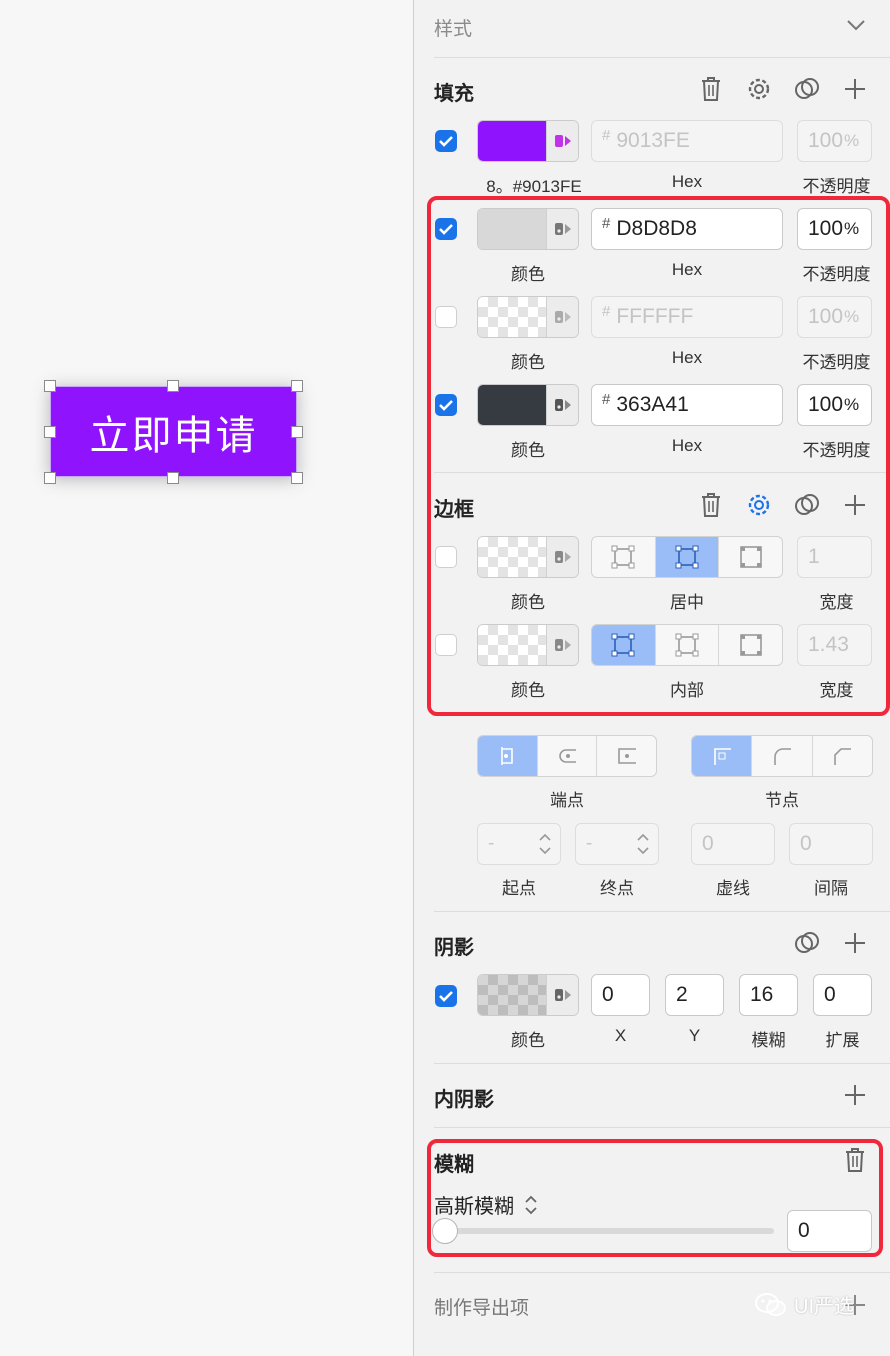 The image size is (890, 1356). I want to click on shadow-color-swatch, so click(528, 995).